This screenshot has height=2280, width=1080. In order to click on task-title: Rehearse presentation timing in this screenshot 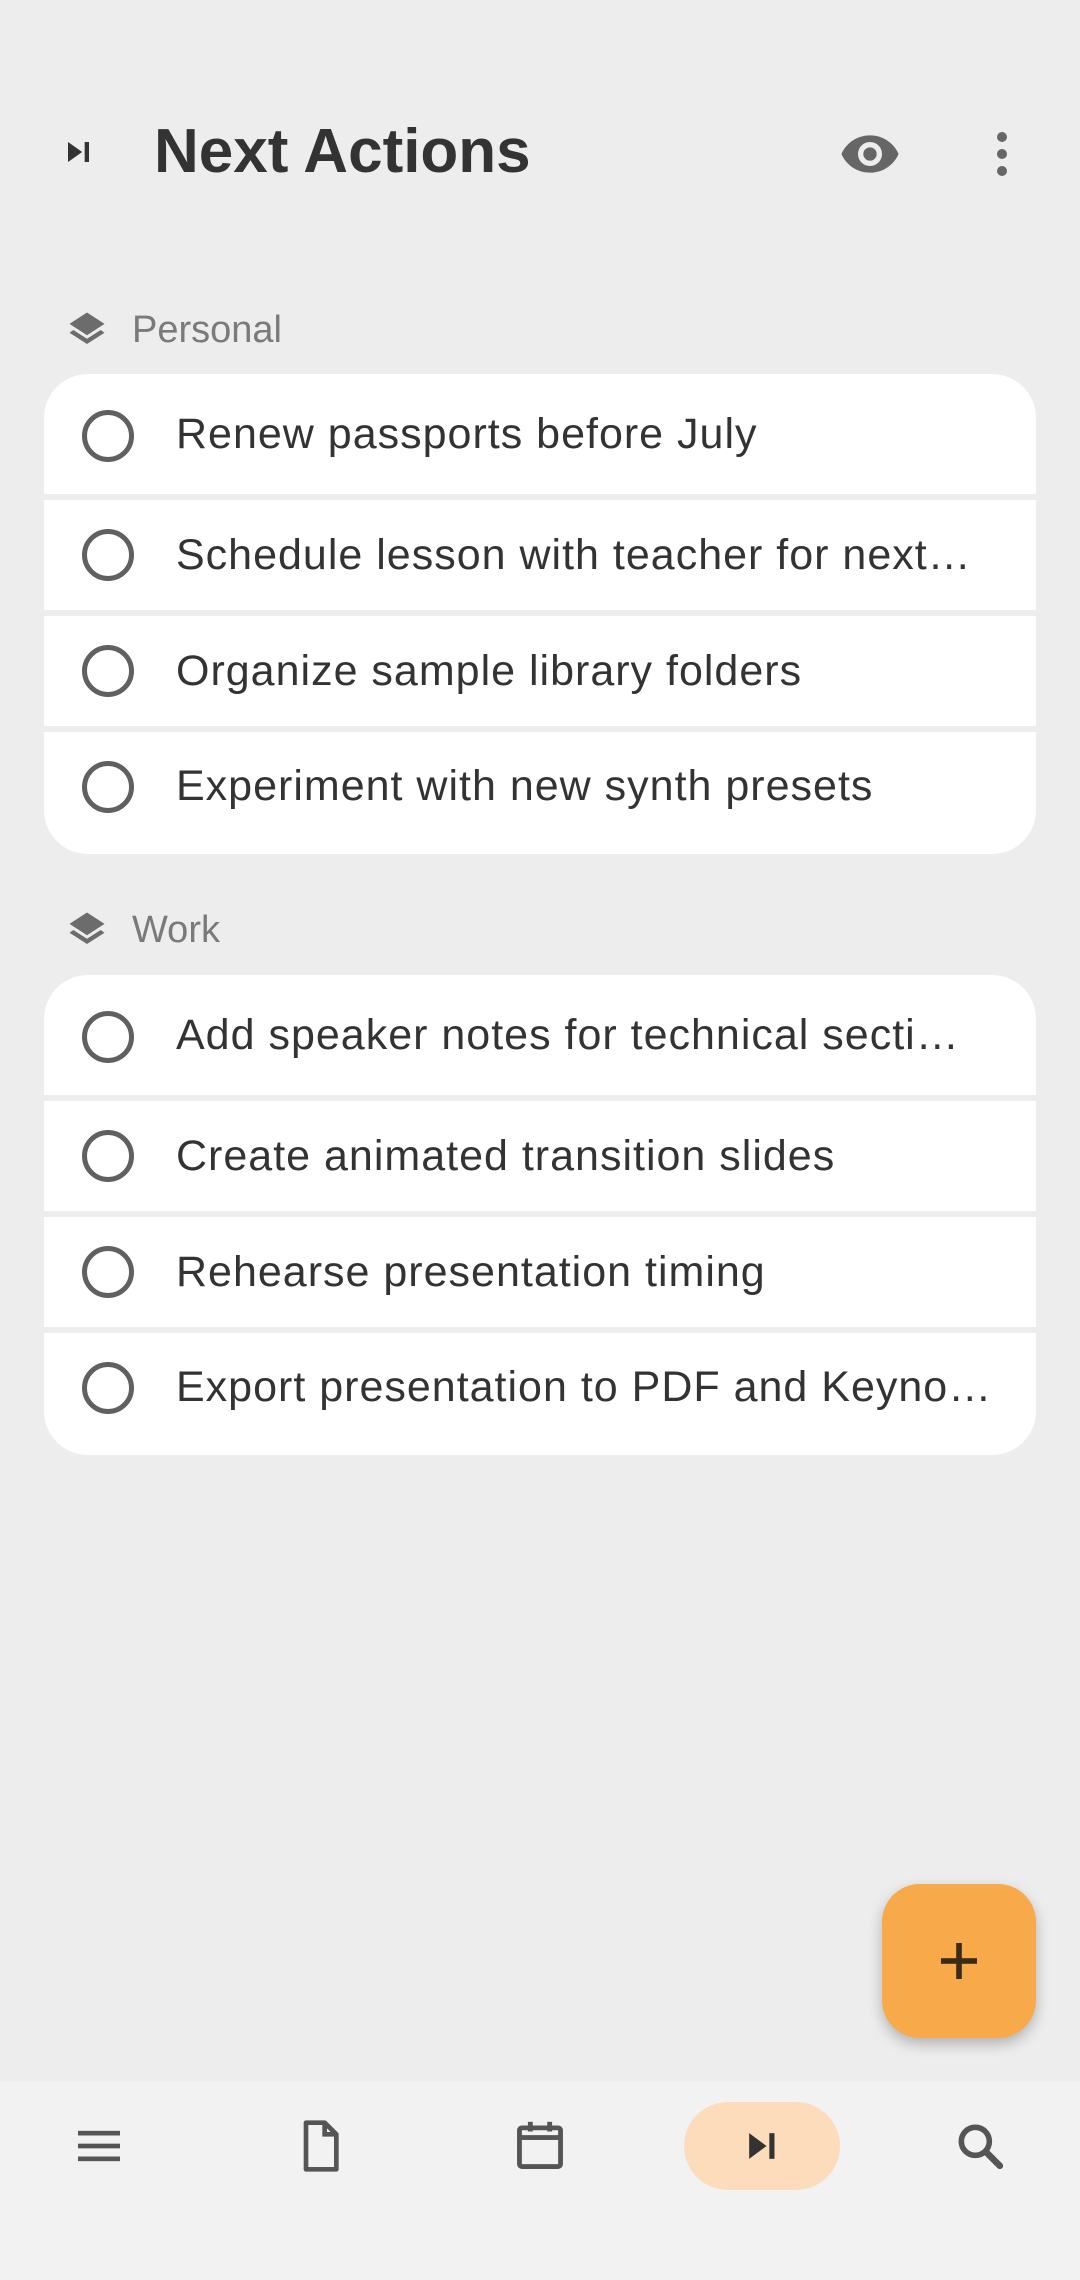, I will do `click(471, 1271)`.